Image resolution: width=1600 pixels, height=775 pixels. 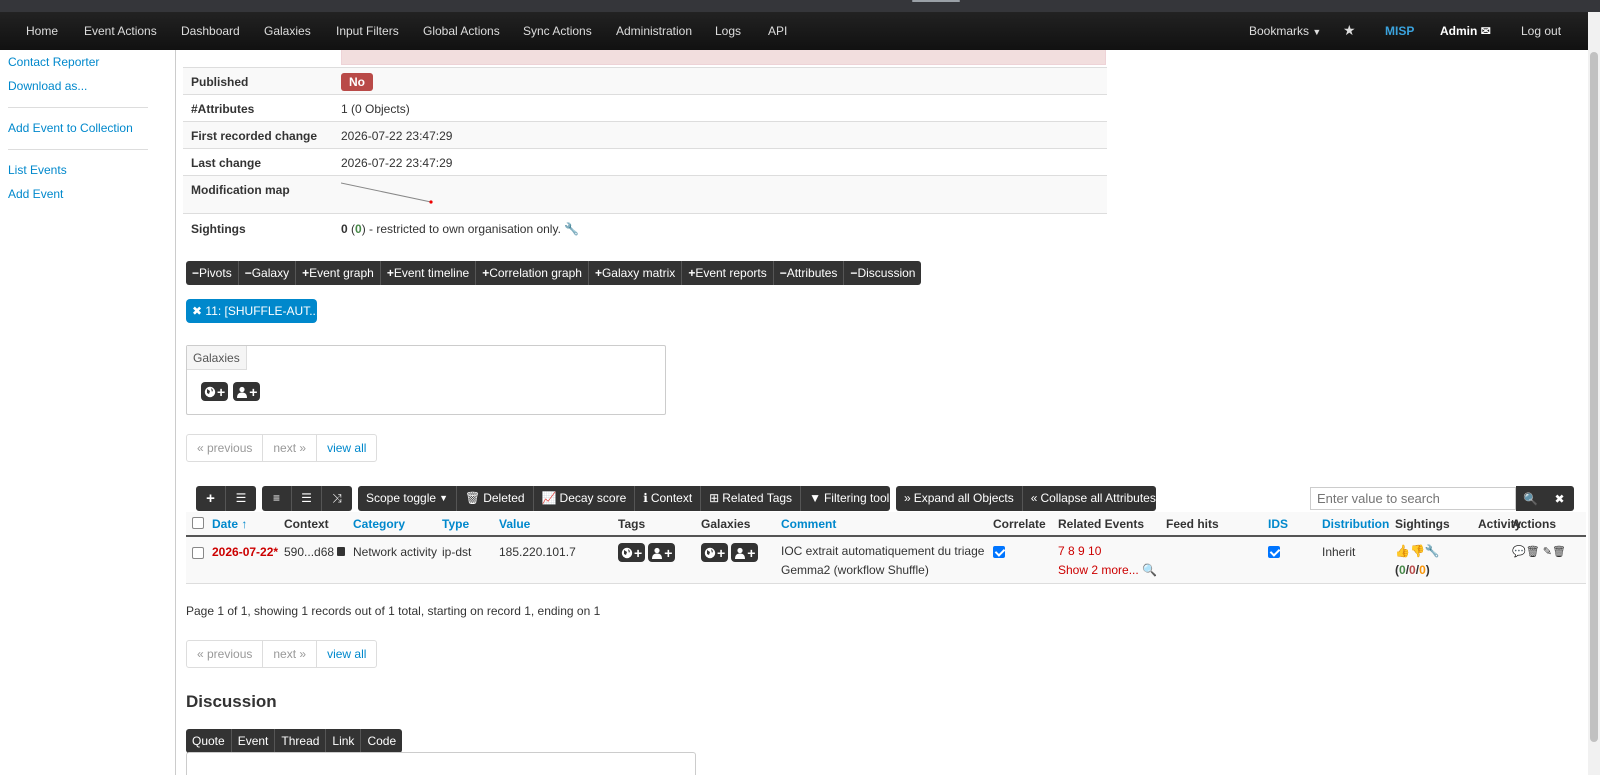 I want to click on edit-icon: ✎, so click(x=1547, y=552).